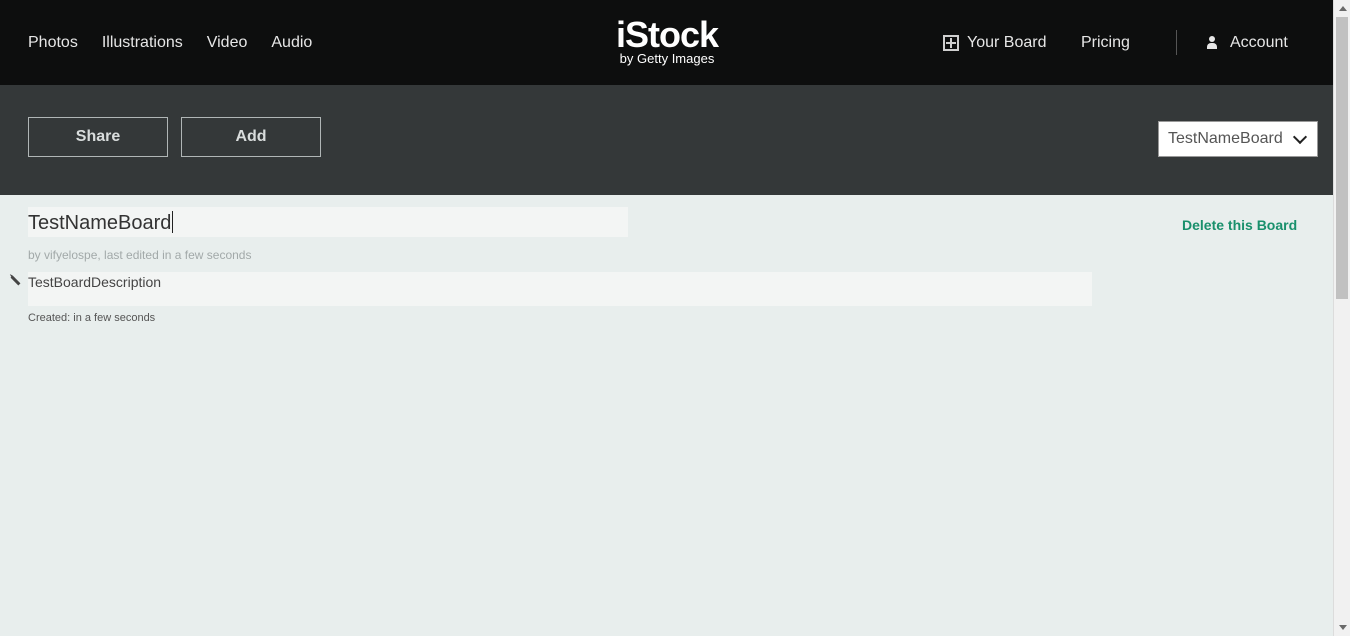 The height and width of the screenshot is (636, 1350). I want to click on your-board-link: Your Board, so click(994, 43).